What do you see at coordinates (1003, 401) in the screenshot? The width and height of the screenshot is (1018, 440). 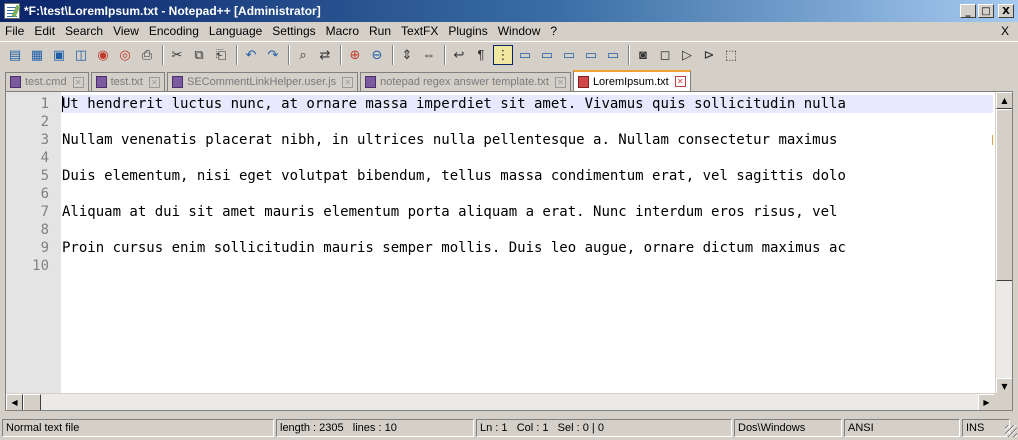 I see `scrollbar-corner` at bounding box center [1003, 401].